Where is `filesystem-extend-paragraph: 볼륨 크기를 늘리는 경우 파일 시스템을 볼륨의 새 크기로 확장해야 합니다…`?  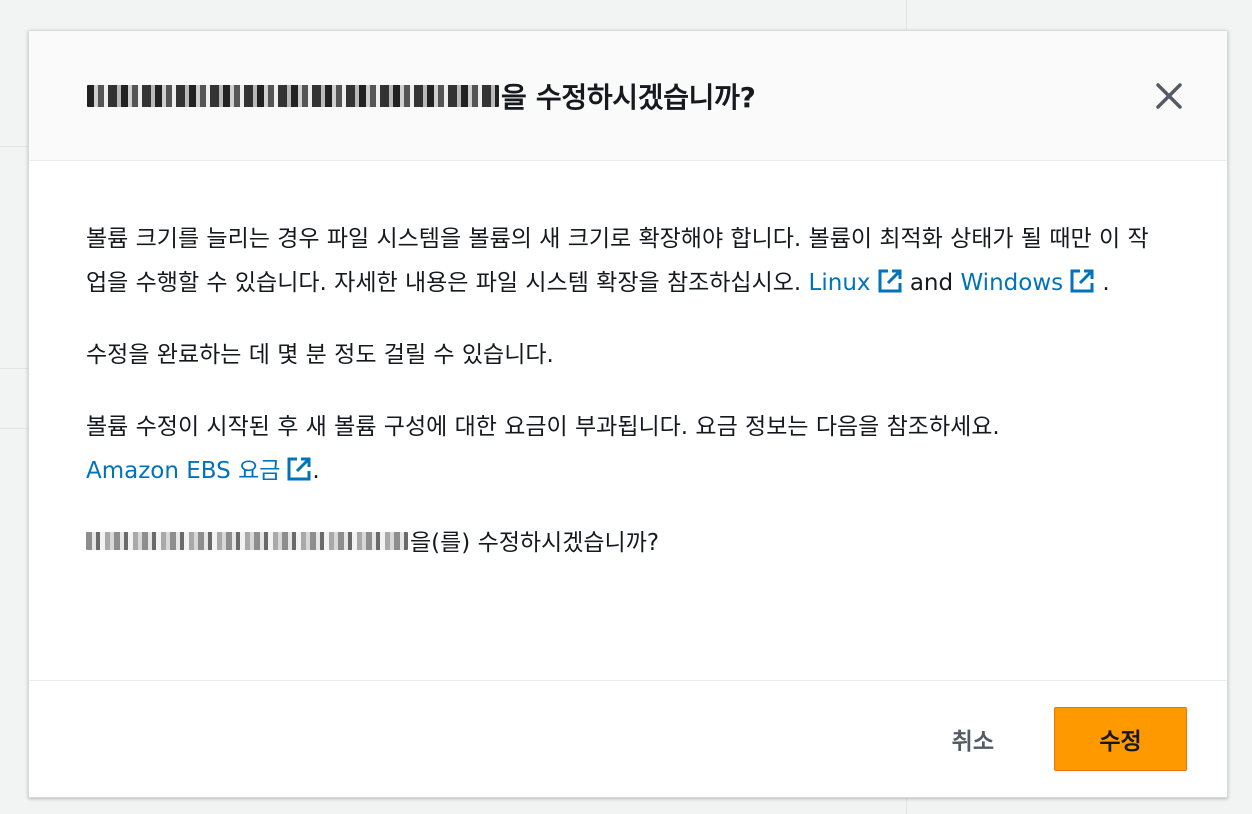 filesystem-extend-paragraph: 볼륨 크기를 늘리는 경우 파일 시스템을 볼륨의 새 크기로 확장해야 합니다… is located at coordinates (627, 261).